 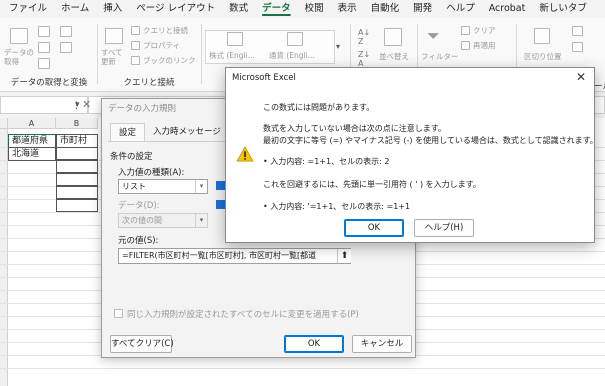 I want to click on workbook-links-icon, so click(x=135, y=60).